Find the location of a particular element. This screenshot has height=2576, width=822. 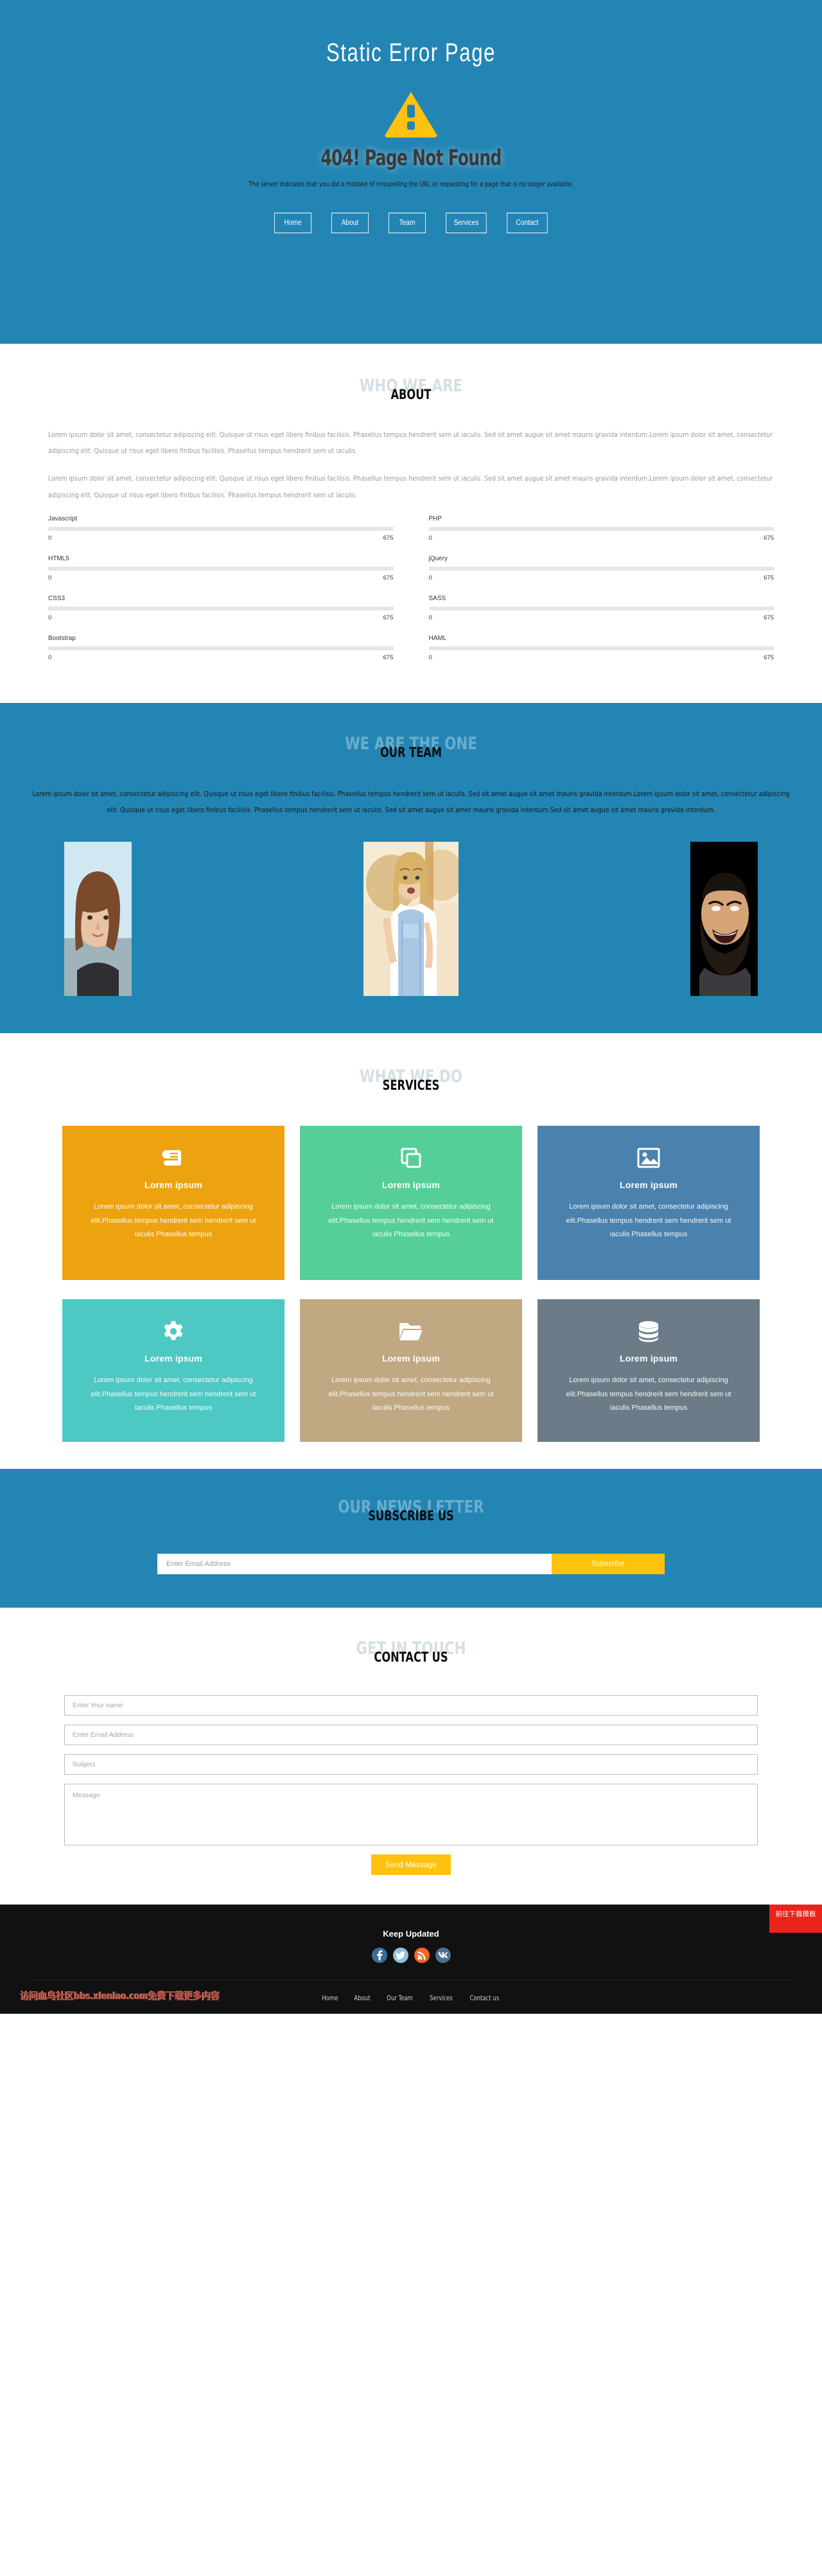

skill-label: CSS3 is located at coordinates (57, 598).